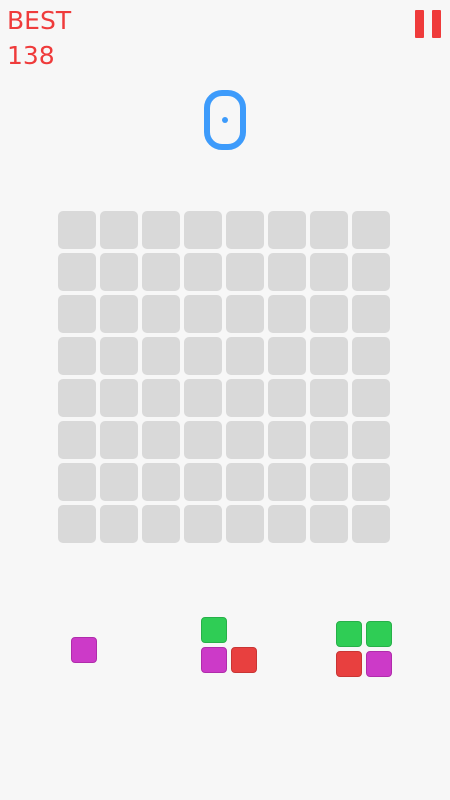 The width and height of the screenshot is (450, 800). I want to click on tray-piece-single, so click(84, 650).